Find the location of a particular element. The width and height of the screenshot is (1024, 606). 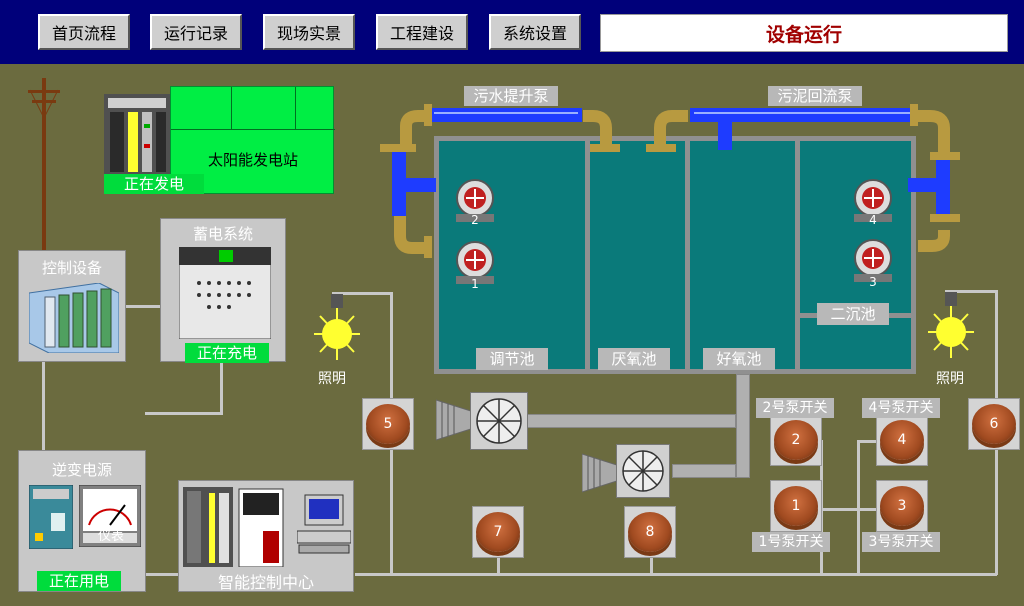

battery-cabinet-icon is located at coordinates (225, 293).